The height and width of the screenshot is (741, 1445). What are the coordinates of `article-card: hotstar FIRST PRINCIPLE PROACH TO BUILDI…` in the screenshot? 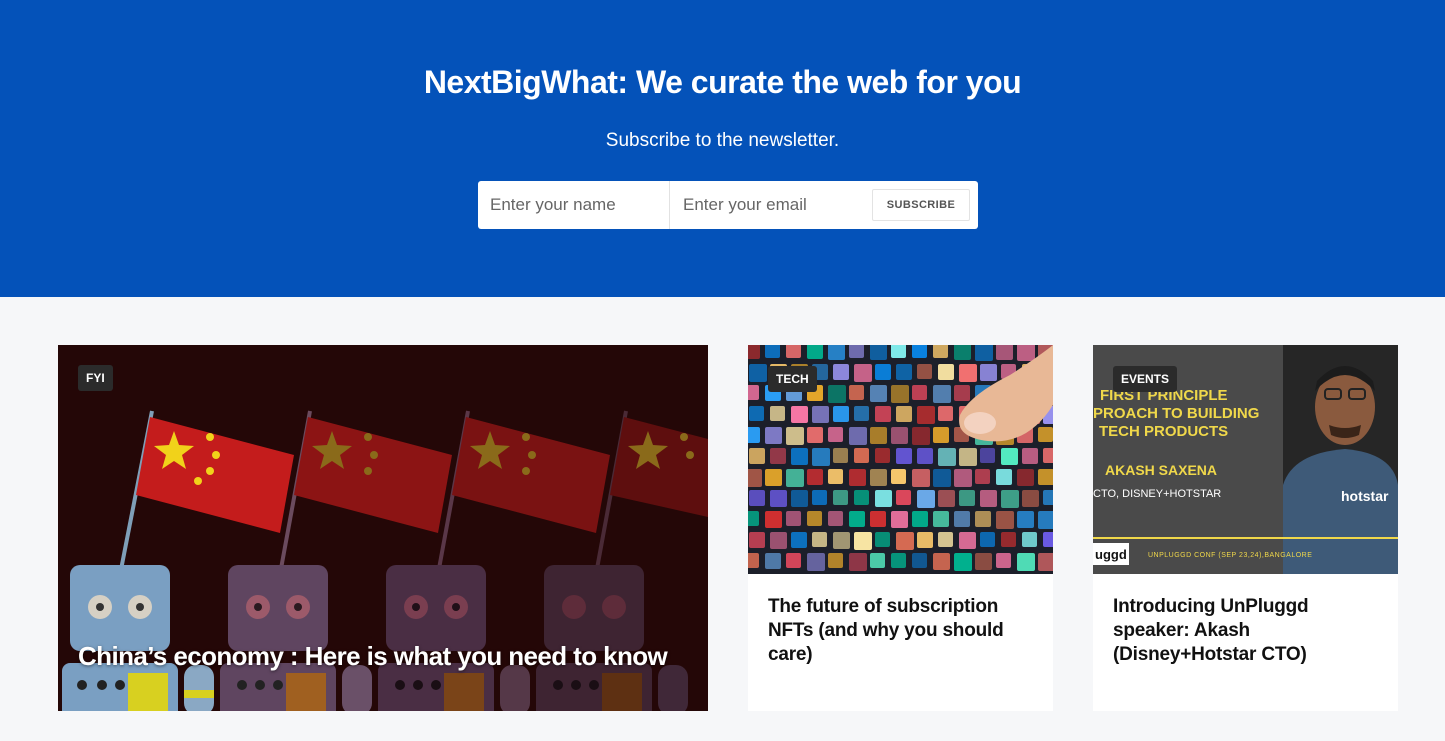 It's located at (1245, 528).